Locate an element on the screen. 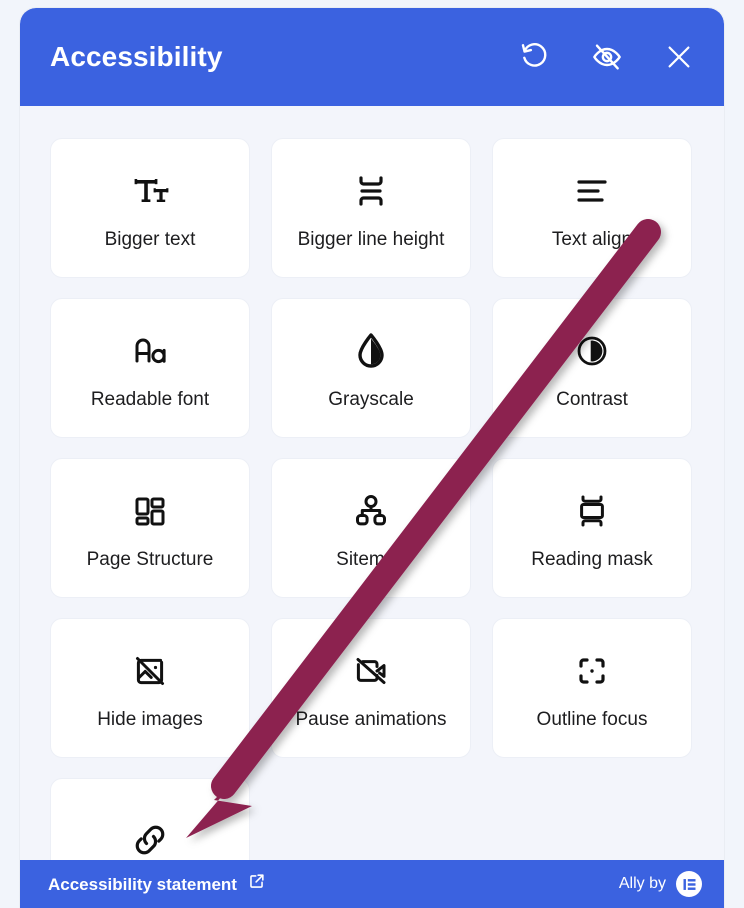 The width and height of the screenshot is (744, 908). panel-footer: Accessibility statement Ally by is located at coordinates (372, 884).